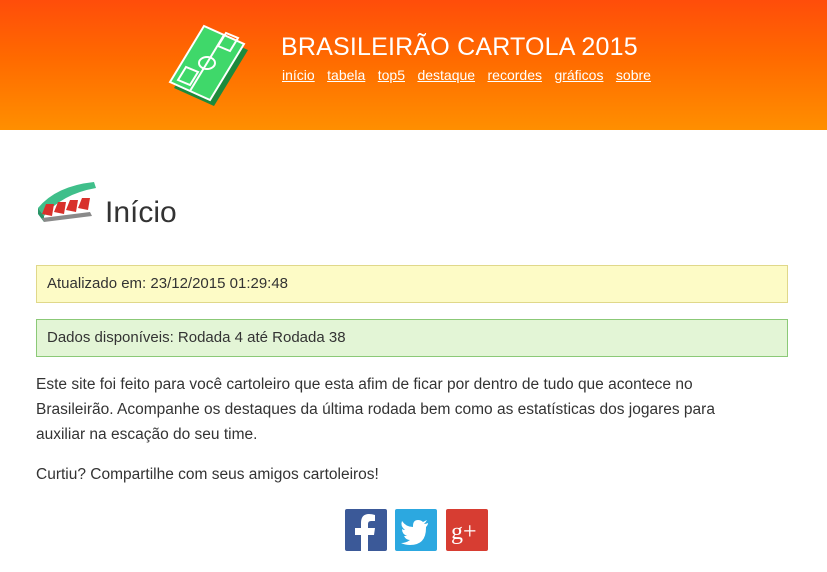 The height and width of the screenshot is (572, 827). I want to click on nav-graficos: gráficos, so click(578, 75).